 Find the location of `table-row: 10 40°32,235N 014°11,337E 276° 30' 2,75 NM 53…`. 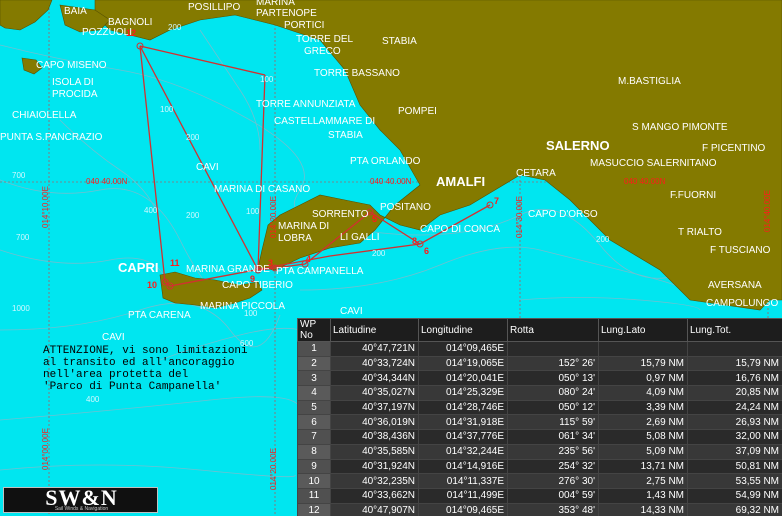

table-row: 10 40°32,235N 014°11,337E 276° 30' 2,75 NM 53… is located at coordinates (539, 481).